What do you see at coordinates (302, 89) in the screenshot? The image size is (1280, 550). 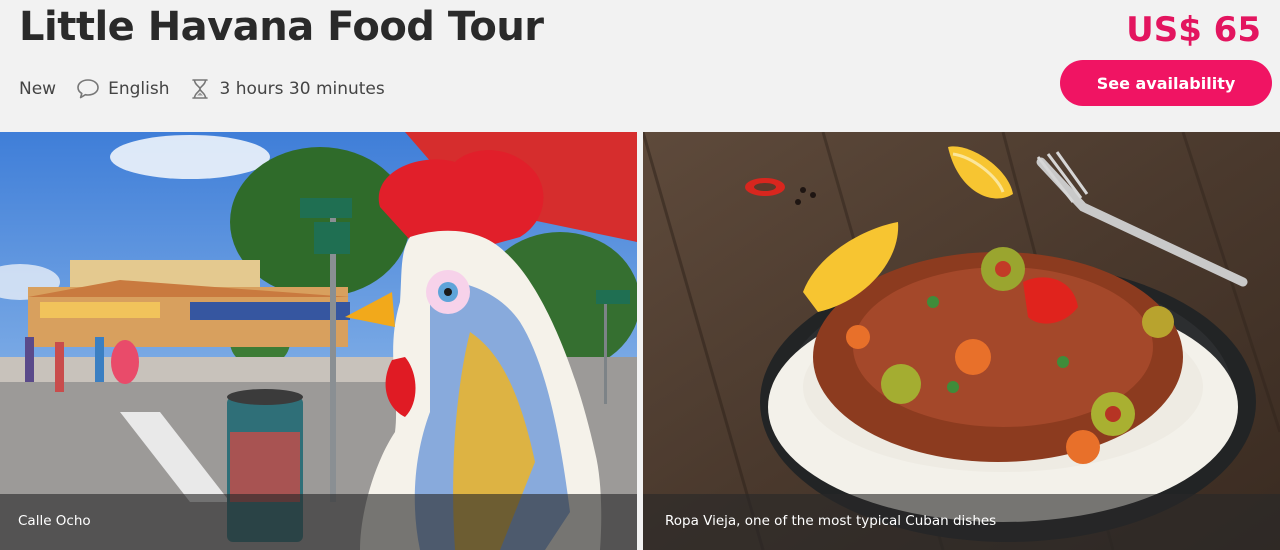 I see `duration-label: 3 hours 30 minutes` at bounding box center [302, 89].